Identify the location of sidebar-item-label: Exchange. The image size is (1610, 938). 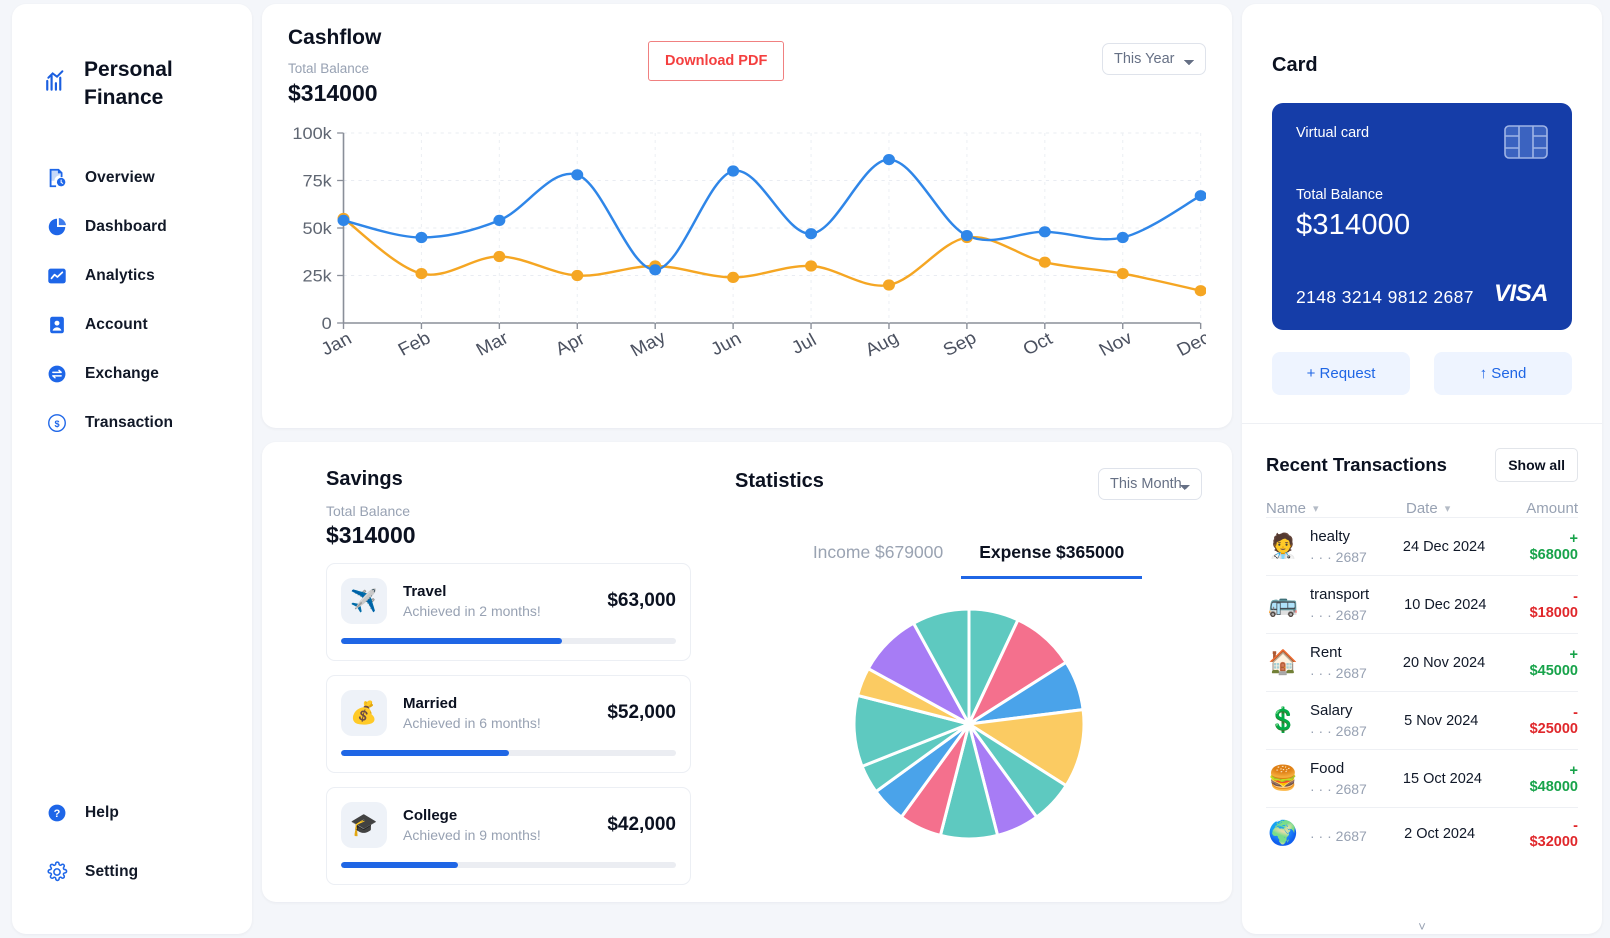
(122, 373).